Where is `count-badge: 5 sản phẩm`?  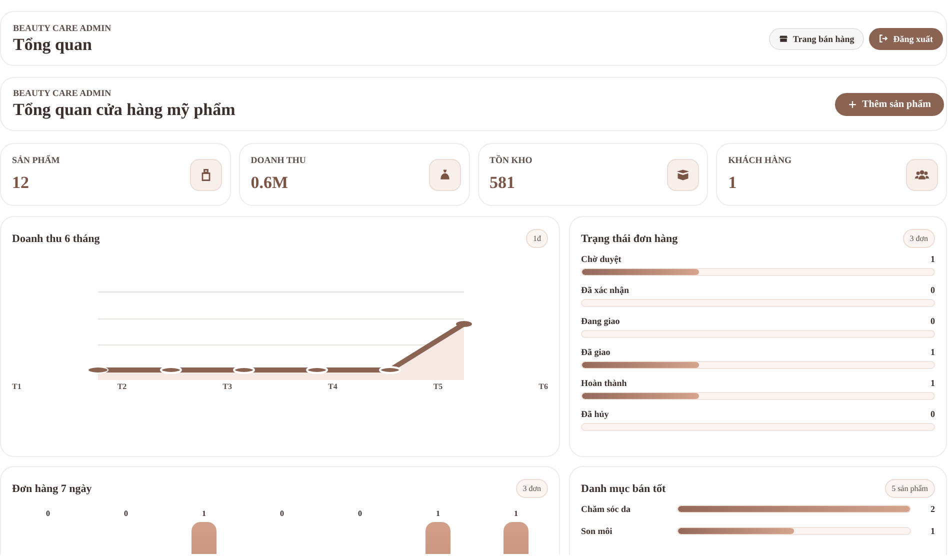 count-badge: 5 sản phẩm is located at coordinates (909, 488).